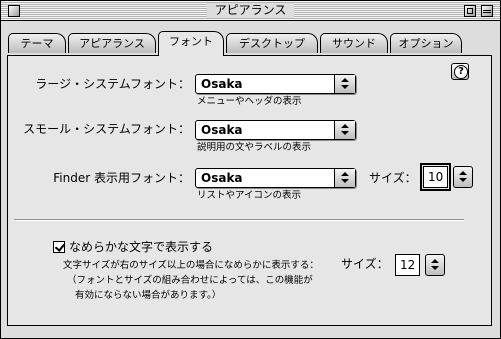 This screenshot has width=501, height=339. I want to click on large-font-note: メニューやヘッダの表示, so click(249, 101).